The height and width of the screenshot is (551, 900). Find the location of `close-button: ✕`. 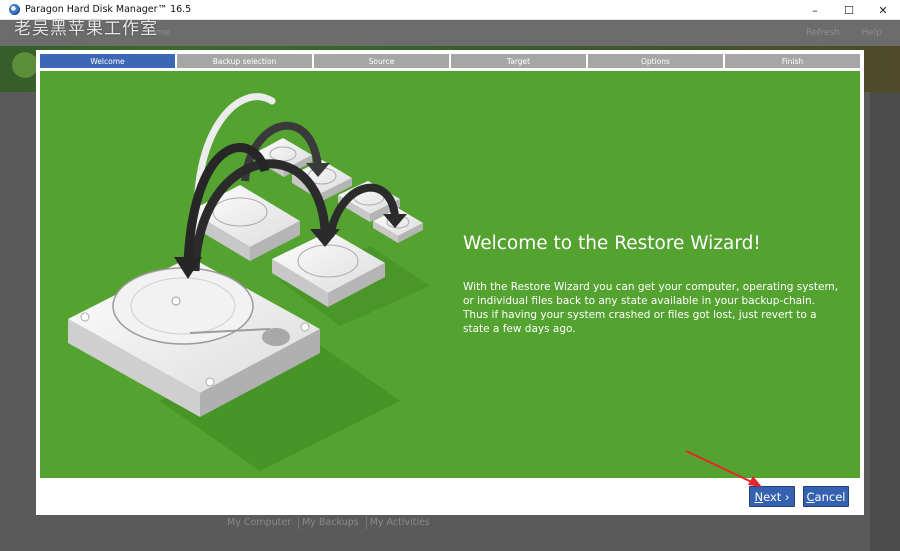

close-button: ✕ is located at coordinates (883, 10).